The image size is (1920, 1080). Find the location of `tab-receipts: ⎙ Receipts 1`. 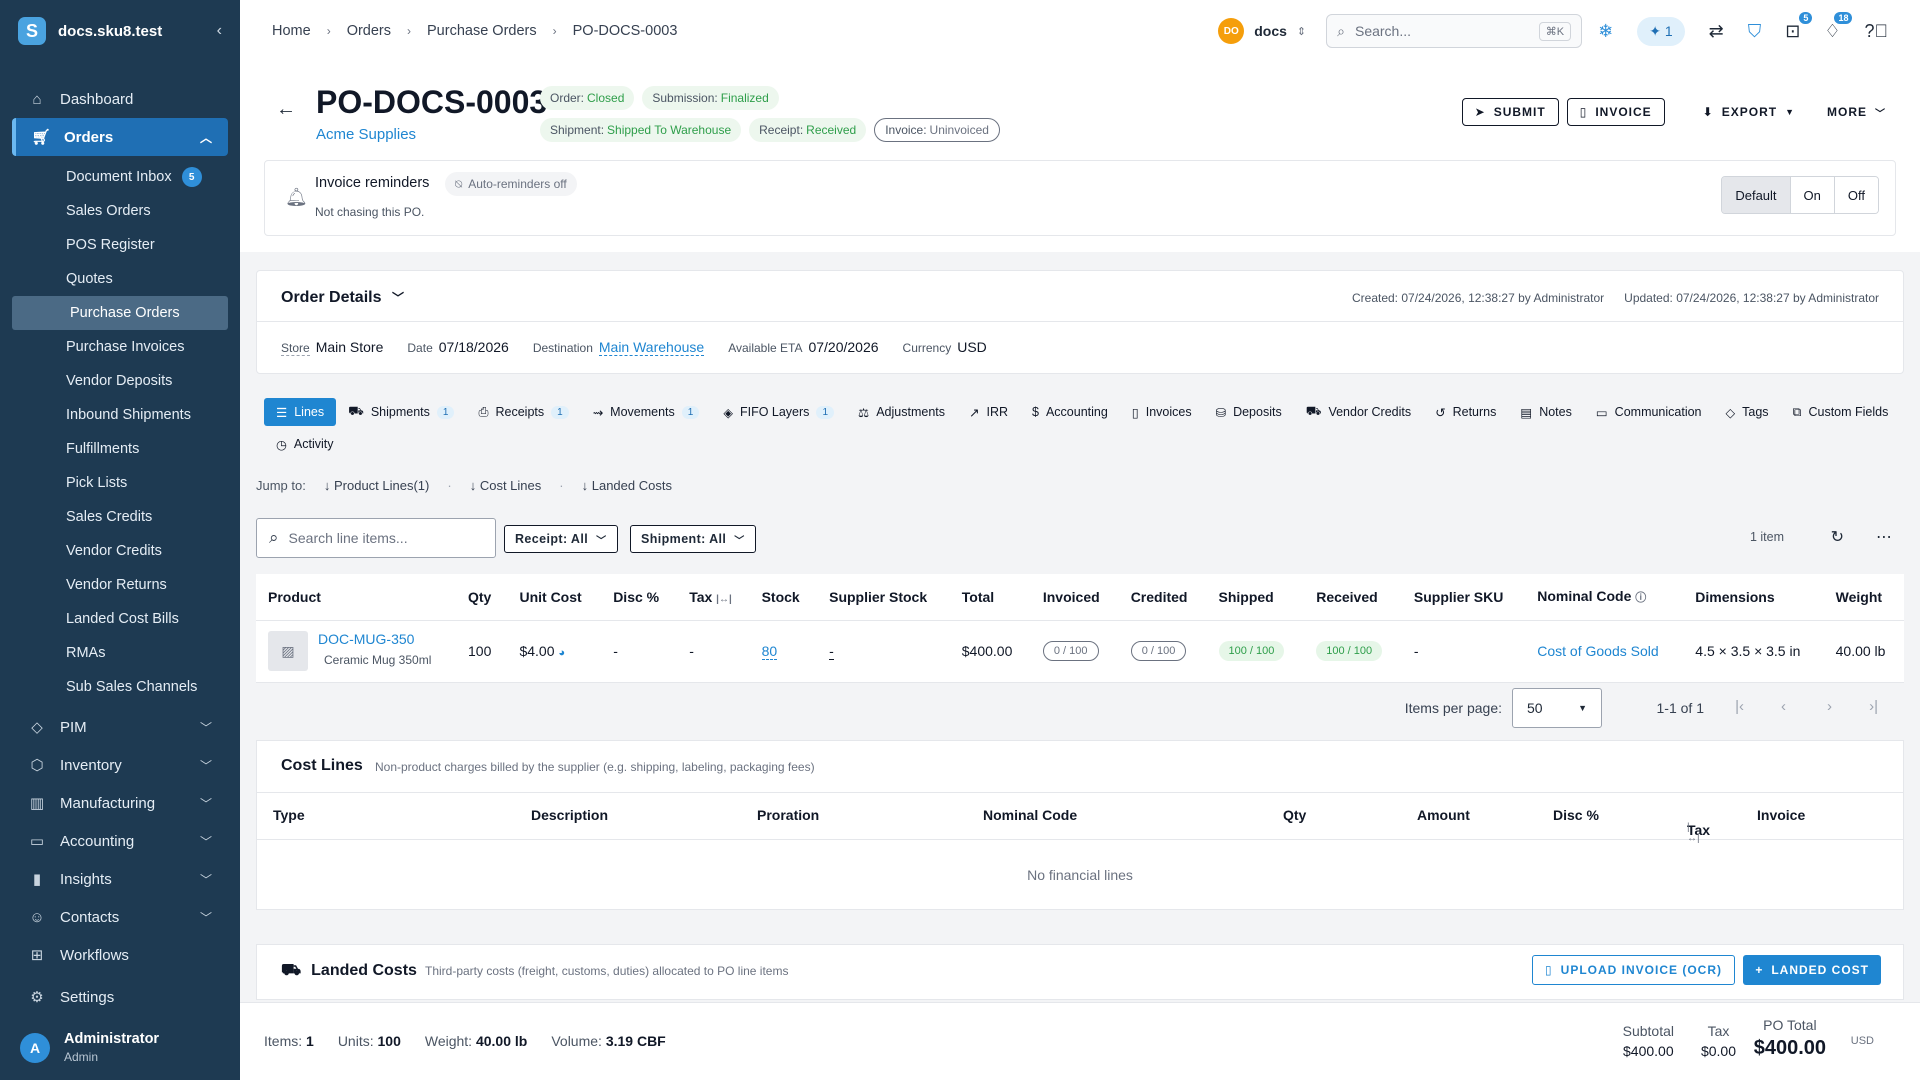

tab-receipts: ⎙ Receipts 1 is located at coordinates (523, 412).